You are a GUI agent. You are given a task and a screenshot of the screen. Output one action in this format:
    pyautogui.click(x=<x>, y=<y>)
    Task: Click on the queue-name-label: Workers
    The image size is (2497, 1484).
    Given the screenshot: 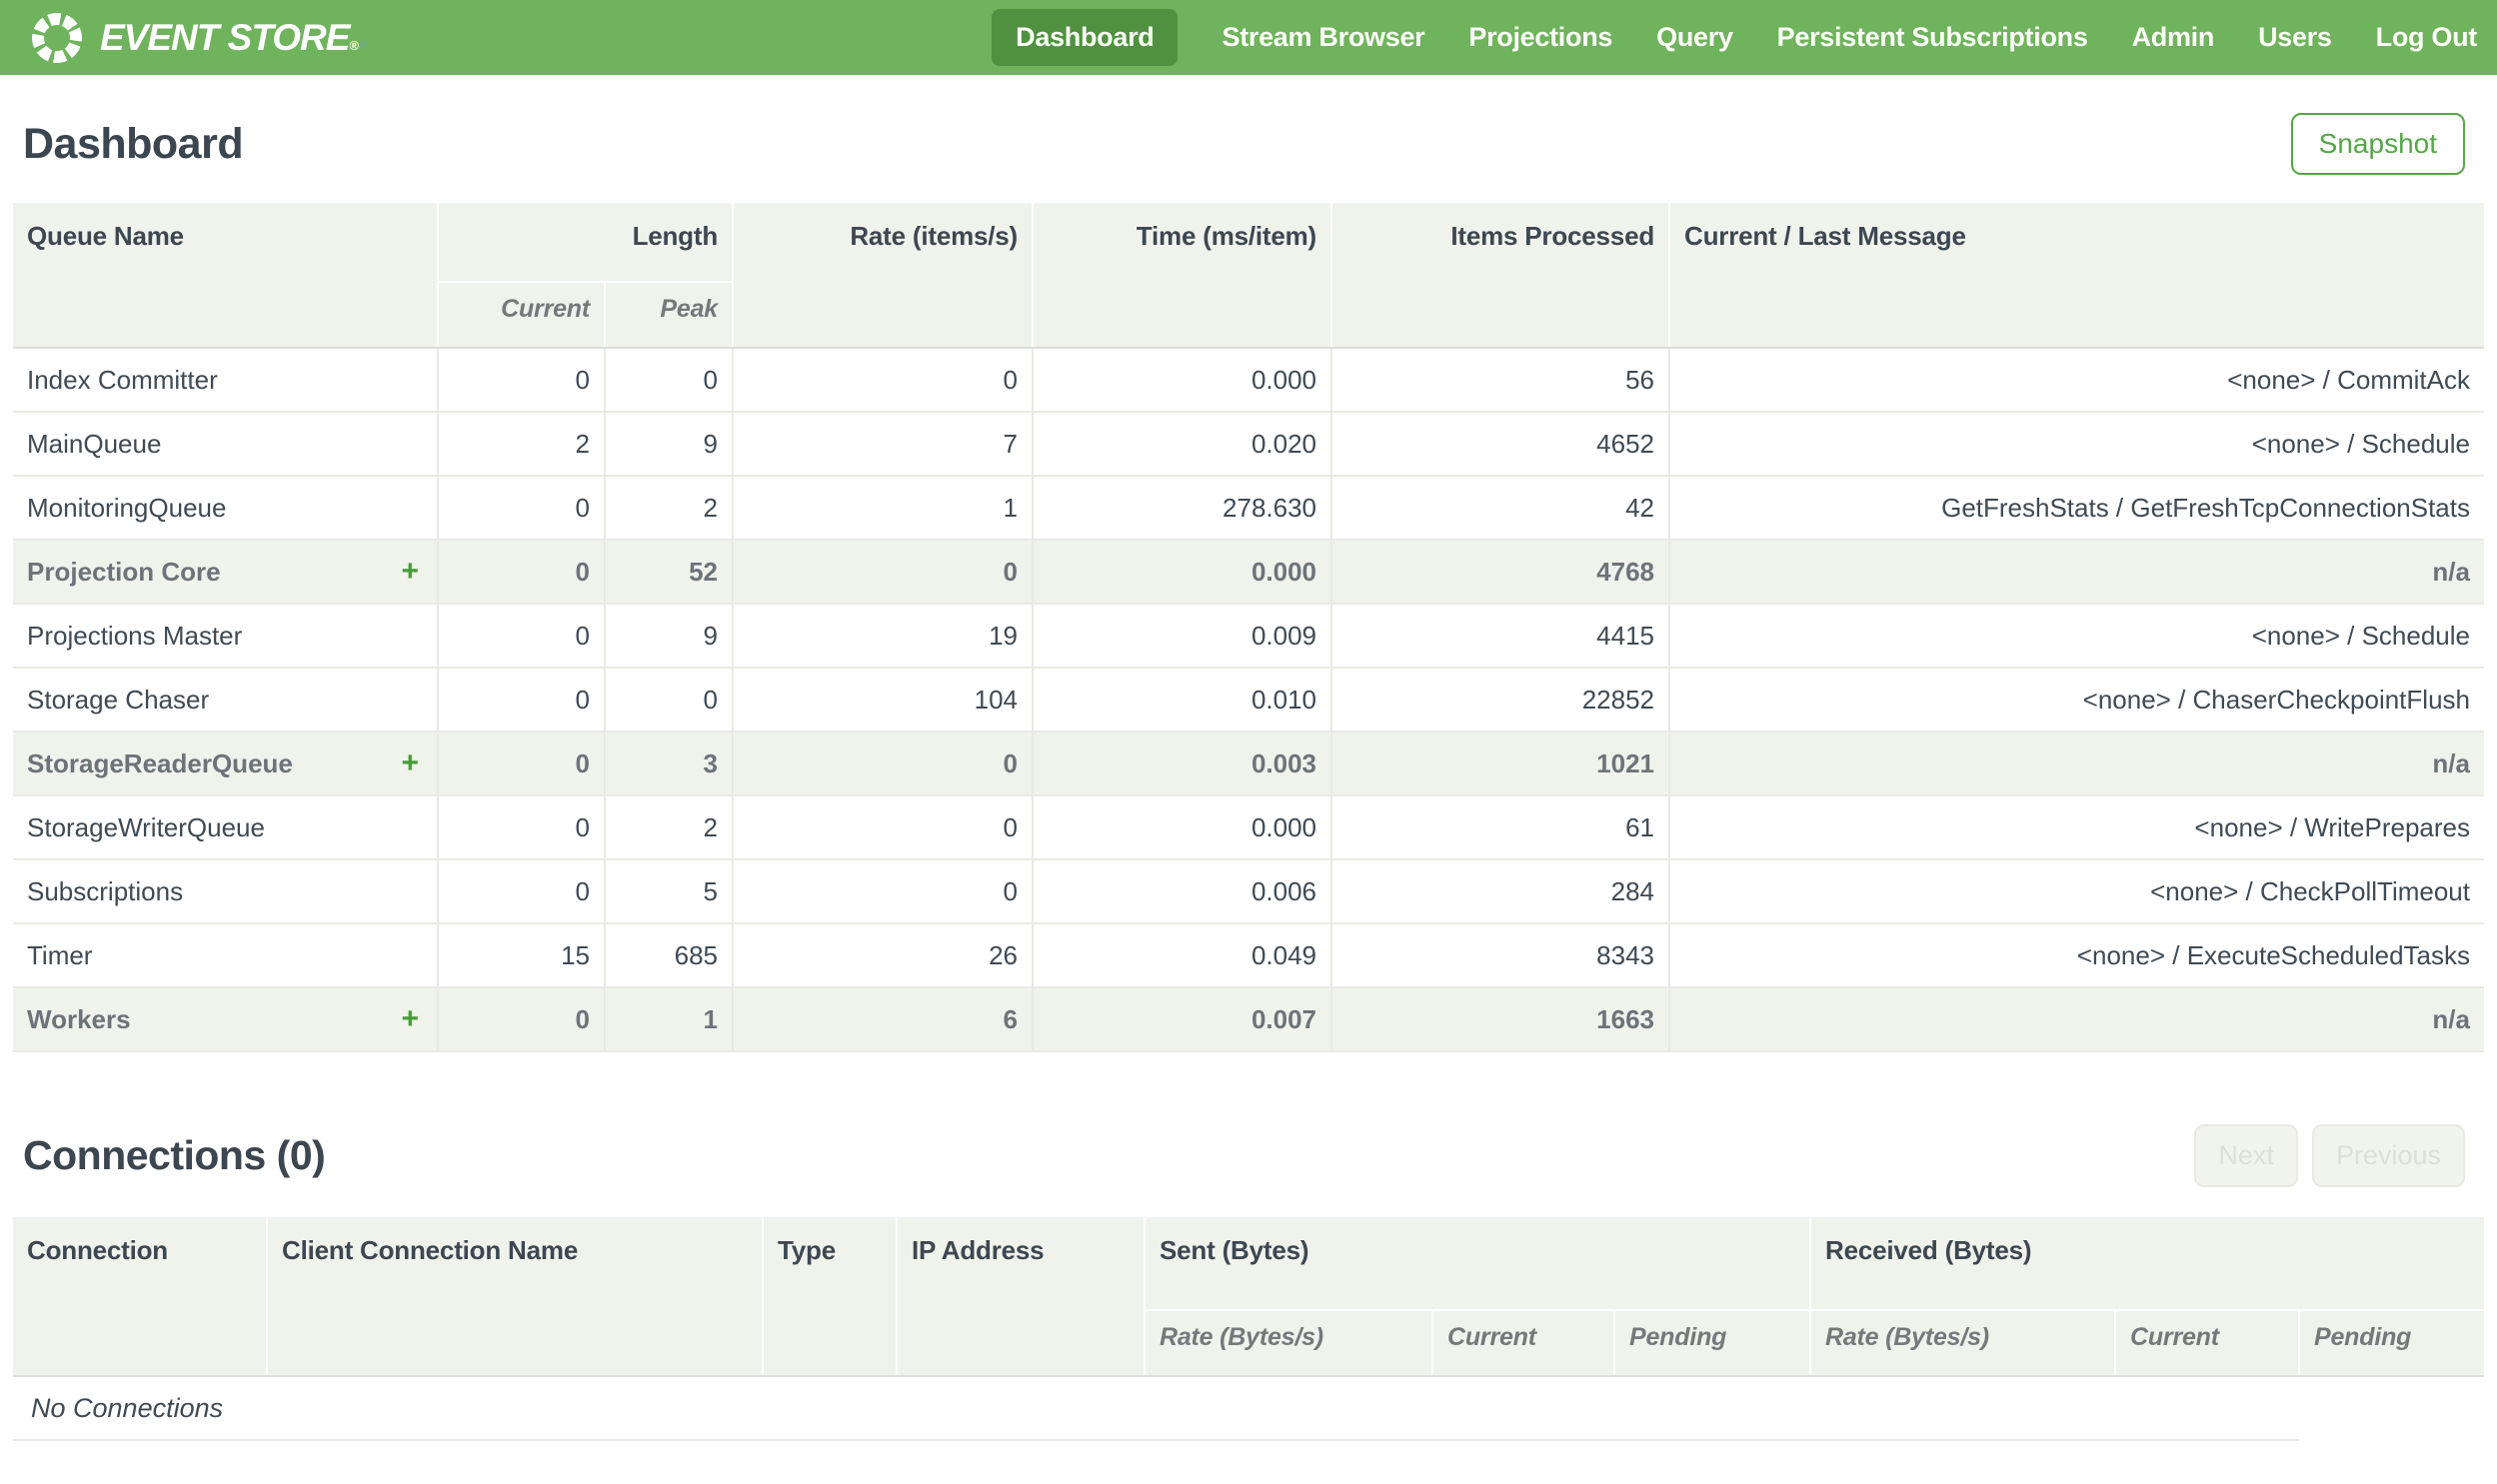 What is the action you would take?
    pyautogui.click(x=79, y=1018)
    